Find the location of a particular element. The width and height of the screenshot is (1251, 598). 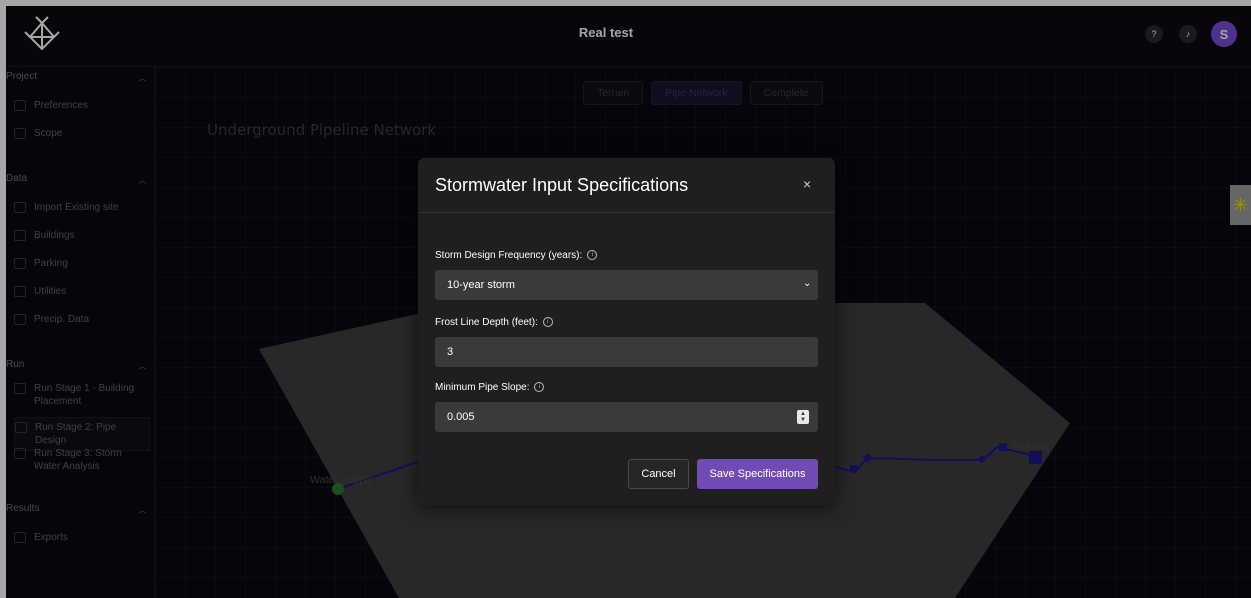

storm-frequency-label: Storm Design Frequency (years): i is located at coordinates (516, 255).